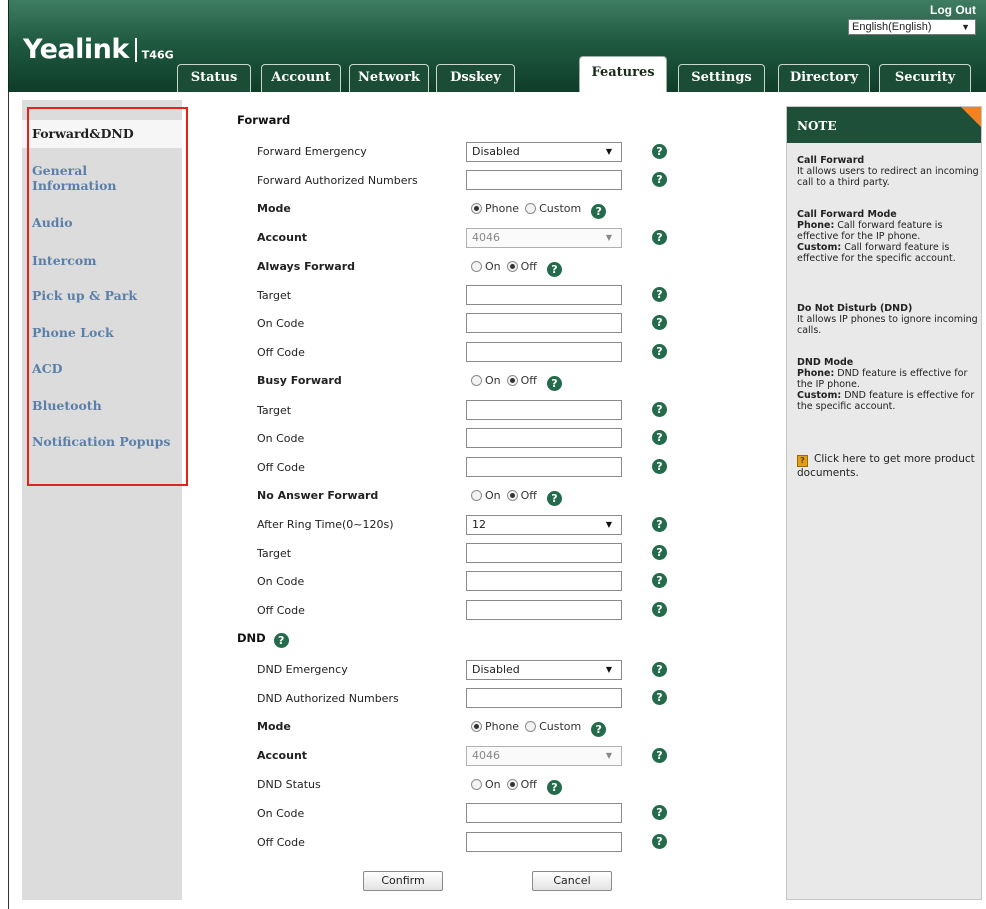 The height and width of the screenshot is (909, 986). Describe the element at coordinates (531, 726) in the screenshot. I see `dnd-mode-custom-radio` at that location.